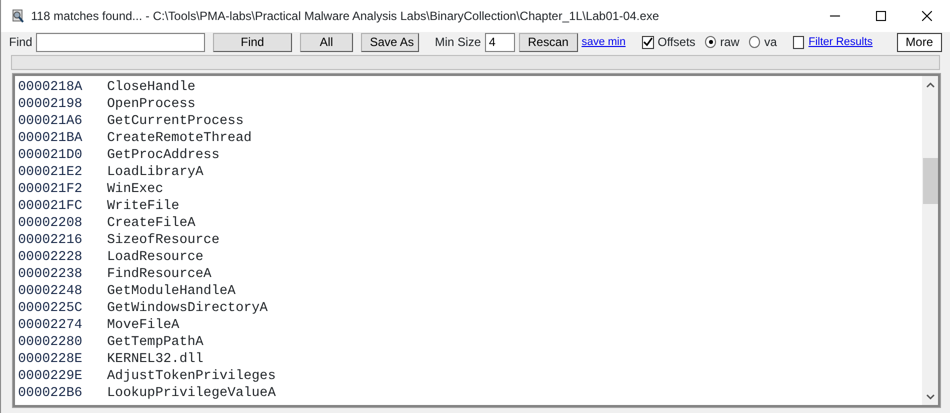 Image resolution: width=950 pixels, height=413 pixels. Describe the element at coordinates (51, 376) in the screenshot. I see `offset-text: 0000229E` at that location.